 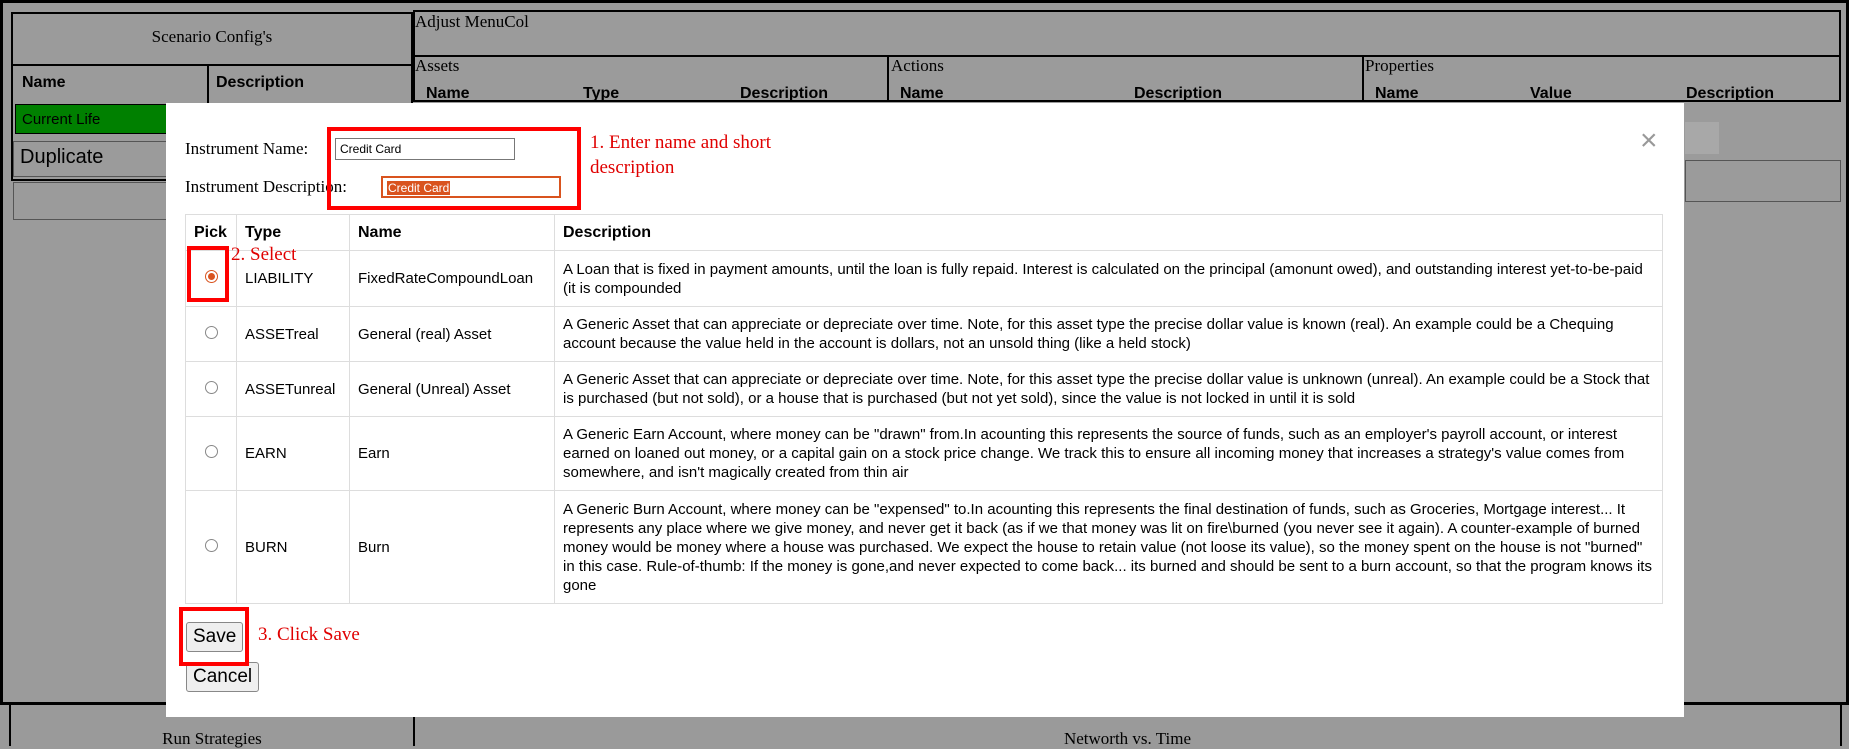 I want to click on properties-col-value: Value, so click(x=1551, y=93).